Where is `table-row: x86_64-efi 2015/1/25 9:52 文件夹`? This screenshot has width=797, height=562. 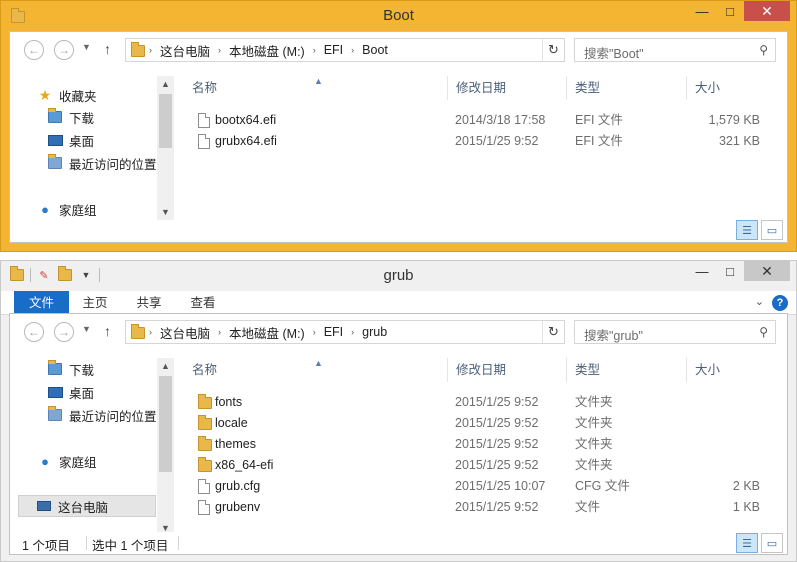
table-row: x86_64-efi 2015/1/25 9:52 文件夹 is located at coordinates (484, 465).